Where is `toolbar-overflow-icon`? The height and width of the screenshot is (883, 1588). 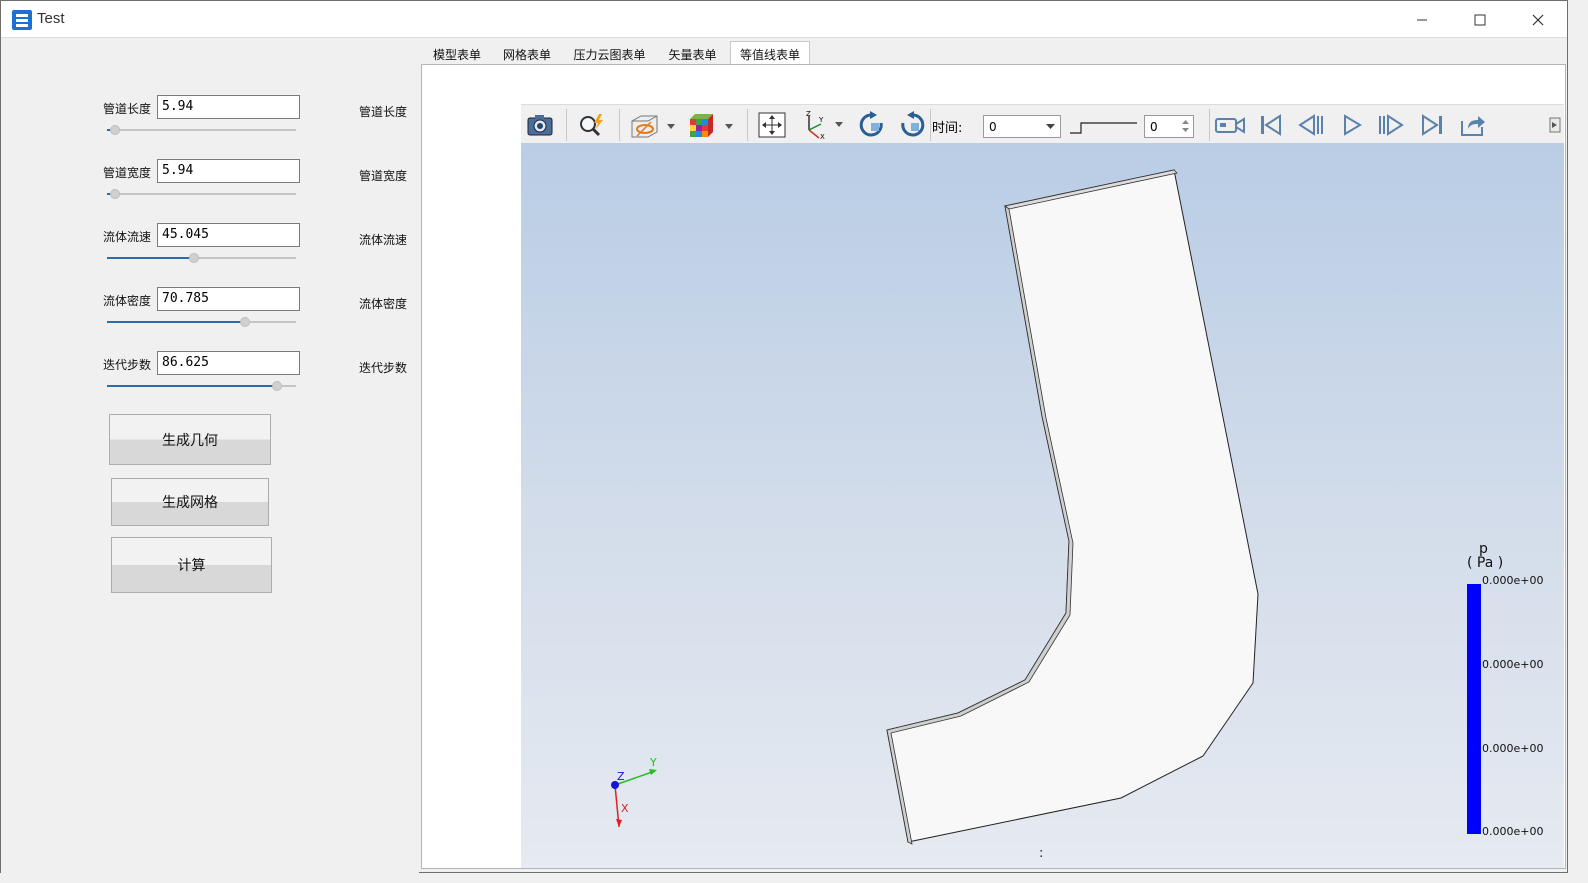
toolbar-overflow-icon is located at coordinates (1555, 125).